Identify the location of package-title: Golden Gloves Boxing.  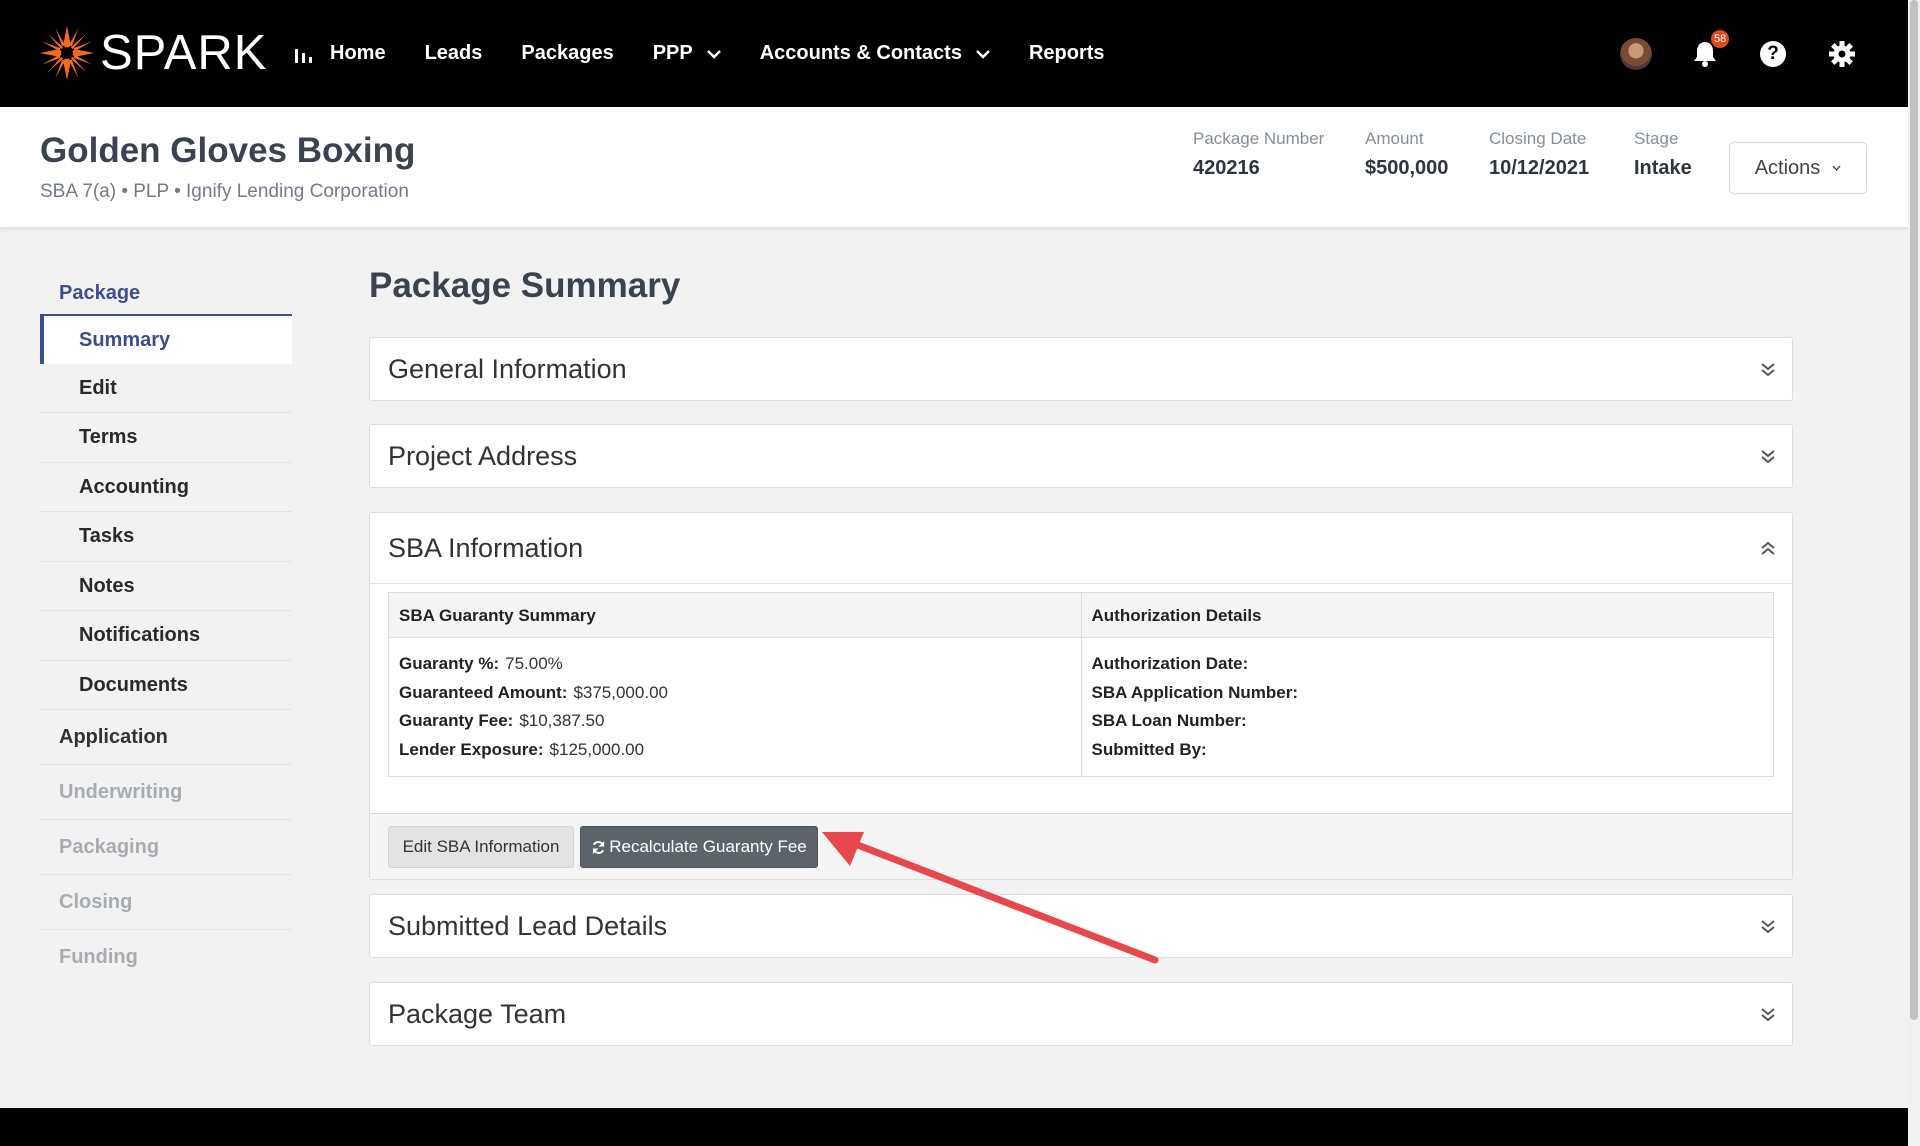
(228, 150).